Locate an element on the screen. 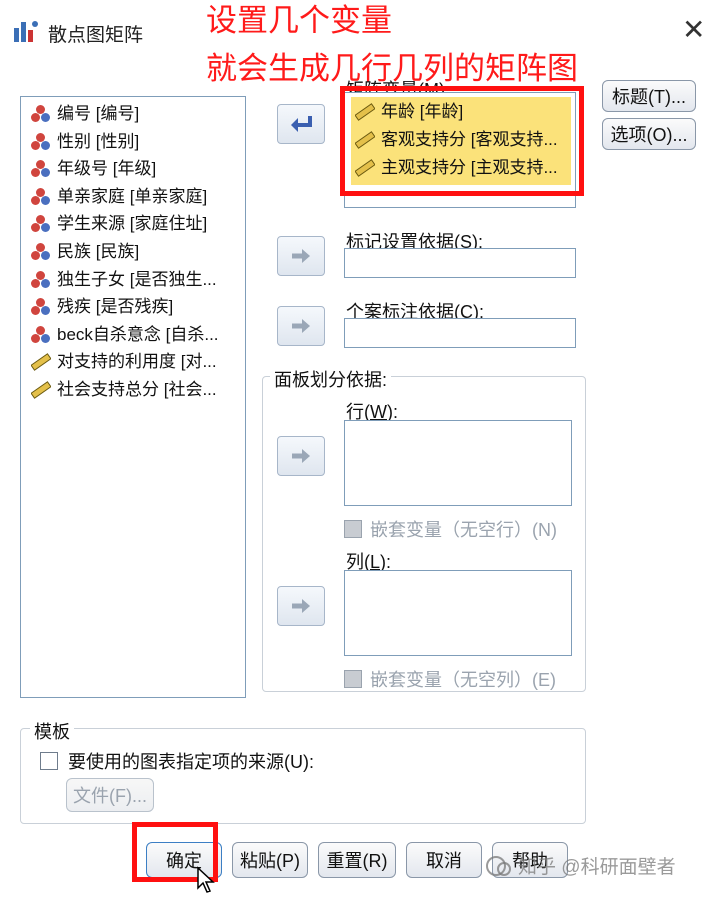 The height and width of the screenshot is (897, 720). source-list-item: 年级号 [年级] is located at coordinates (93, 169).